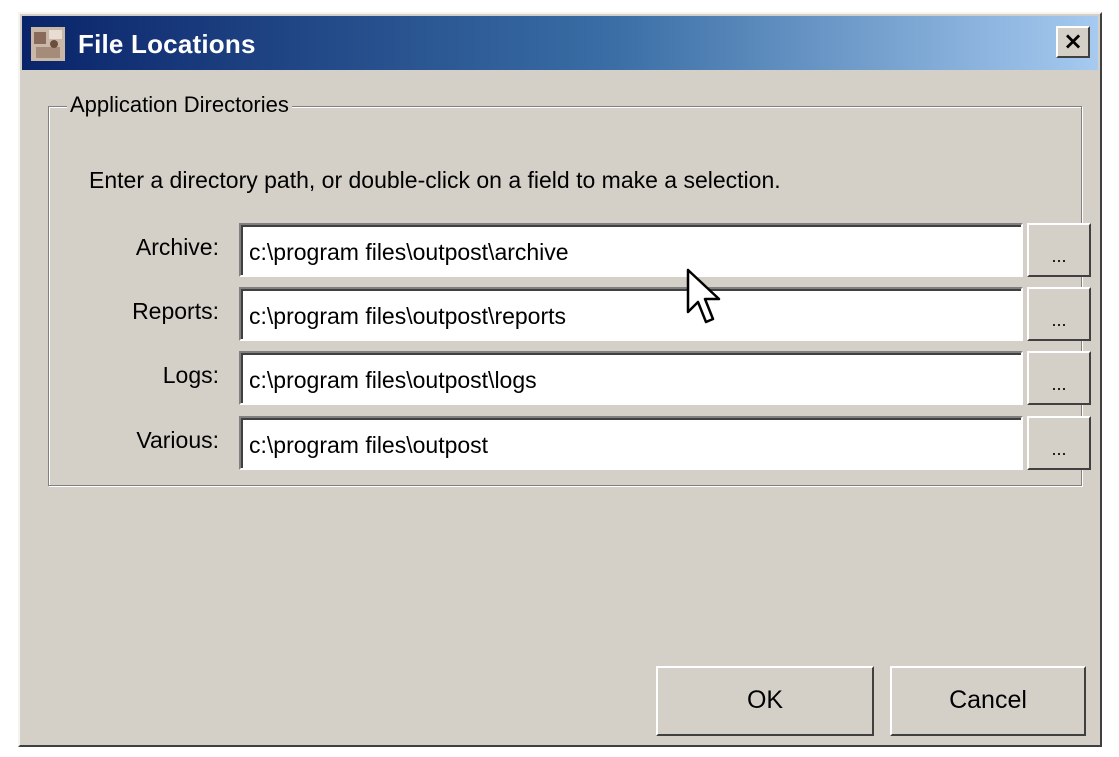 This screenshot has height=757, width=1119. I want to click on archive-path-input, so click(631, 250).